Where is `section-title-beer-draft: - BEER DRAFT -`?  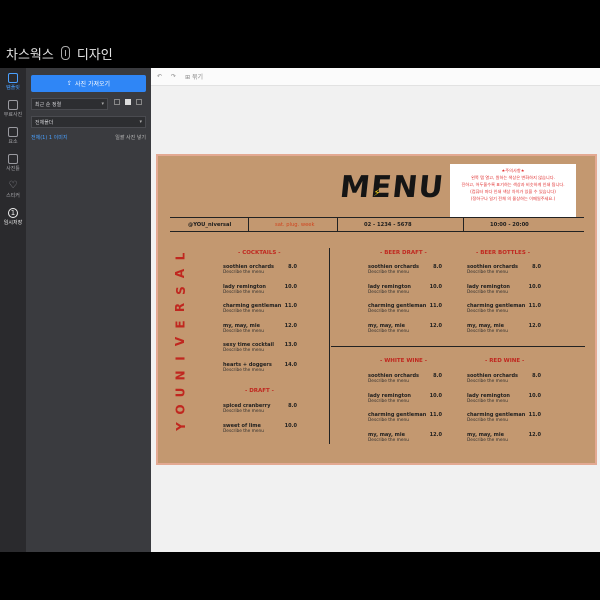 section-title-beer-draft: - BEER DRAFT - is located at coordinates (403, 253).